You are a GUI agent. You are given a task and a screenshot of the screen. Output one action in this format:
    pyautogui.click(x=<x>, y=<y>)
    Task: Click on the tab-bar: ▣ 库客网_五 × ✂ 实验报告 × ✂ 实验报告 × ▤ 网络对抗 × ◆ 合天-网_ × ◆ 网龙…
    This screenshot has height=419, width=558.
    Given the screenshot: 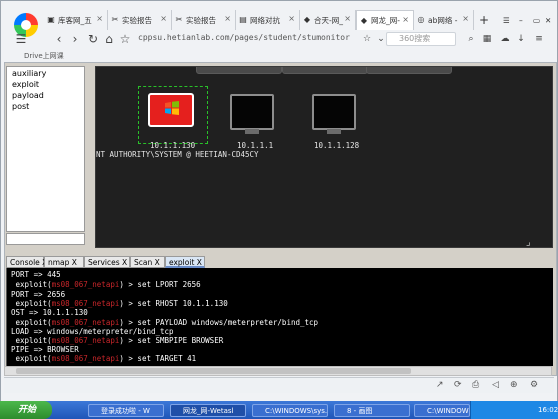 What is the action you would take?
    pyautogui.click(x=279, y=20)
    